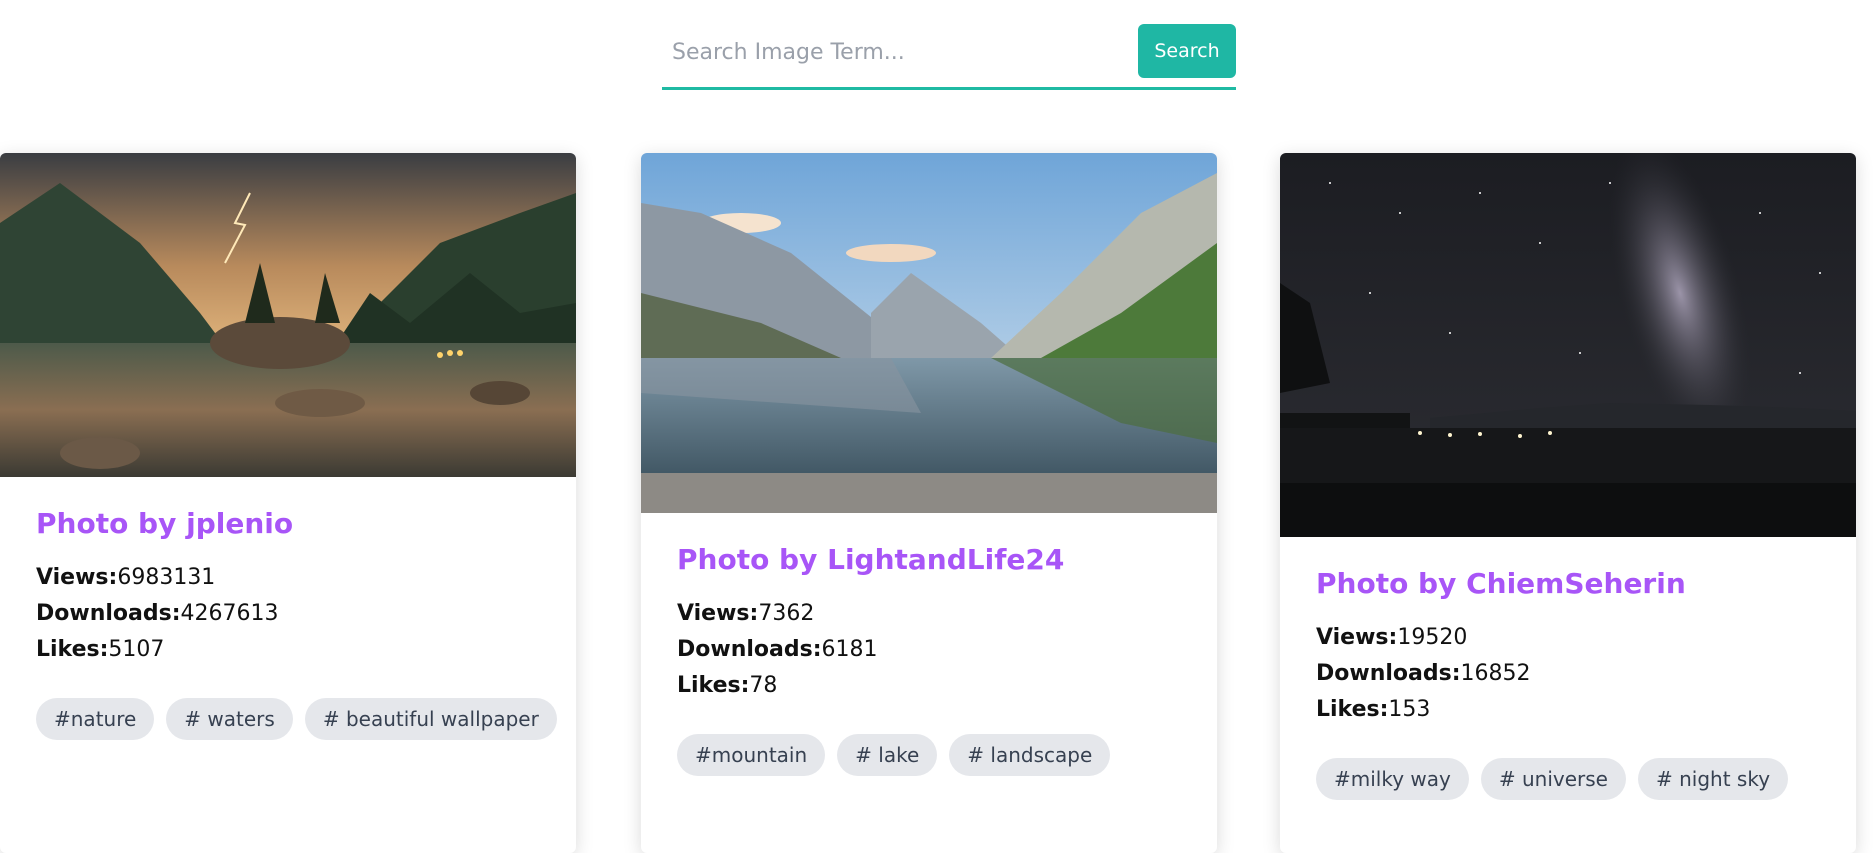 Image resolution: width=1875 pixels, height=853 pixels. I want to click on views-stat: Views:6983131, so click(288, 578).